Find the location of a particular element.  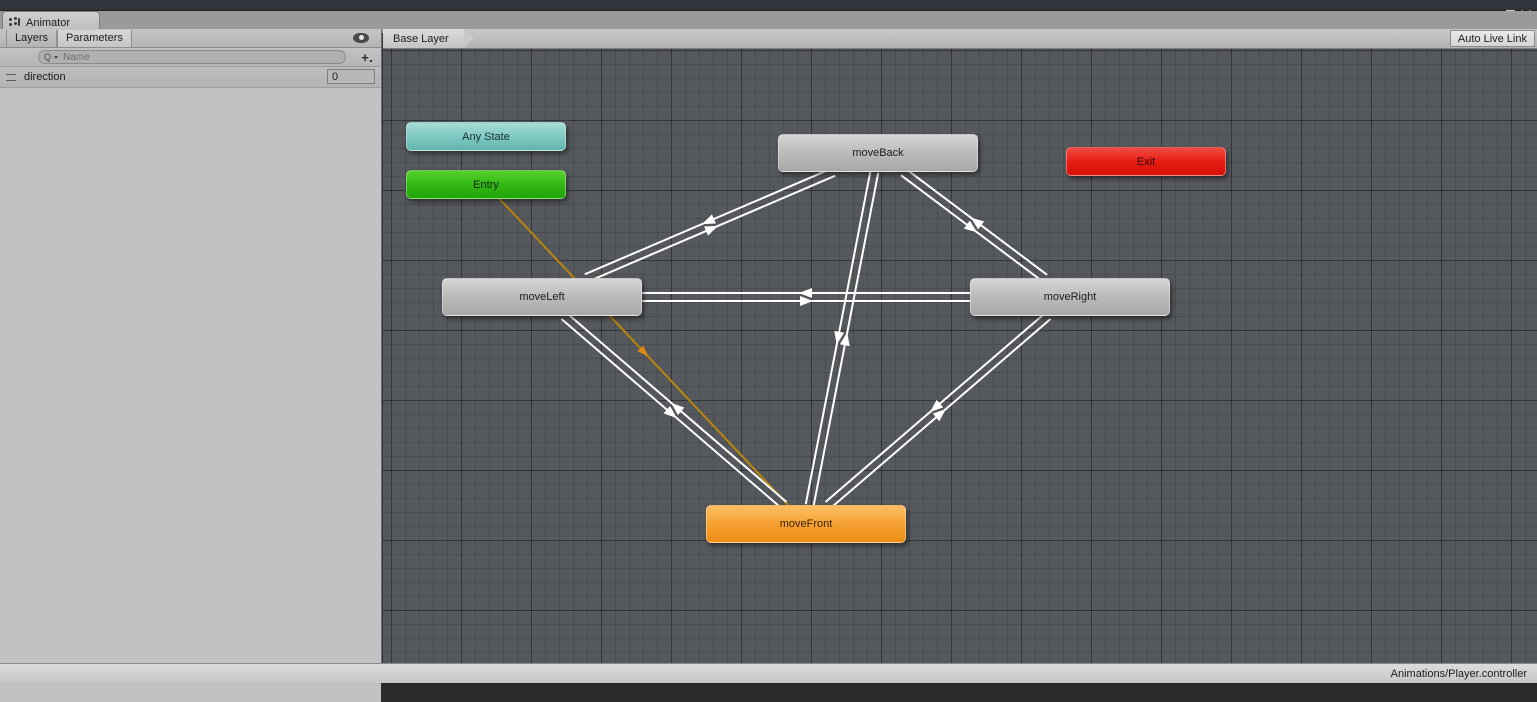

add-parameter-label: + is located at coordinates (365, 57).